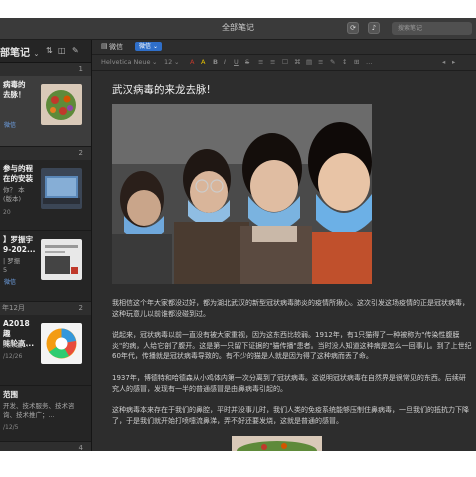  What do you see at coordinates (272, 62) in the screenshot?
I see `numbered-list-icon: ≡` at bounding box center [272, 62].